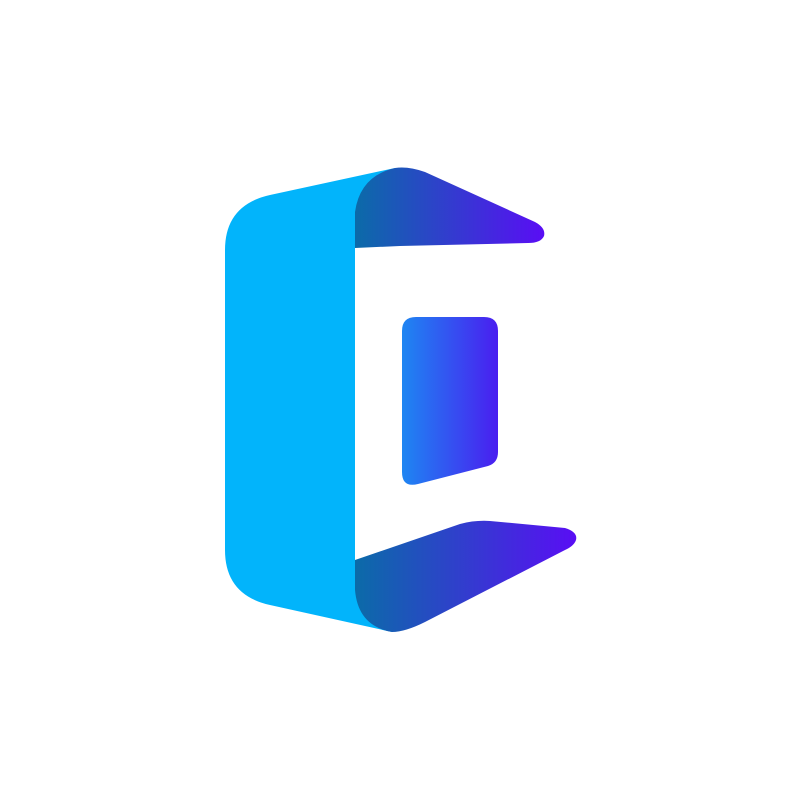  What do you see at coordinates (466, 576) in the screenshot?
I see `ribbon-bottom-fold-shape` at bounding box center [466, 576].